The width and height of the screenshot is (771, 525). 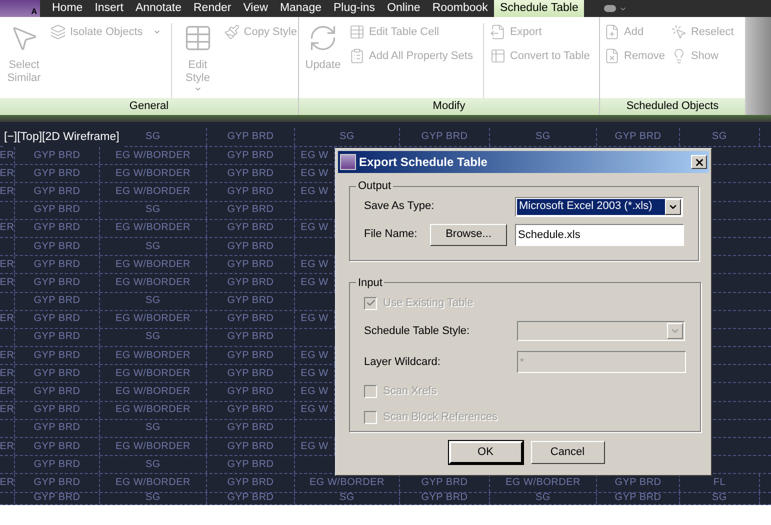 What do you see at coordinates (371, 303) in the screenshot?
I see `check-icon` at bounding box center [371, 303].